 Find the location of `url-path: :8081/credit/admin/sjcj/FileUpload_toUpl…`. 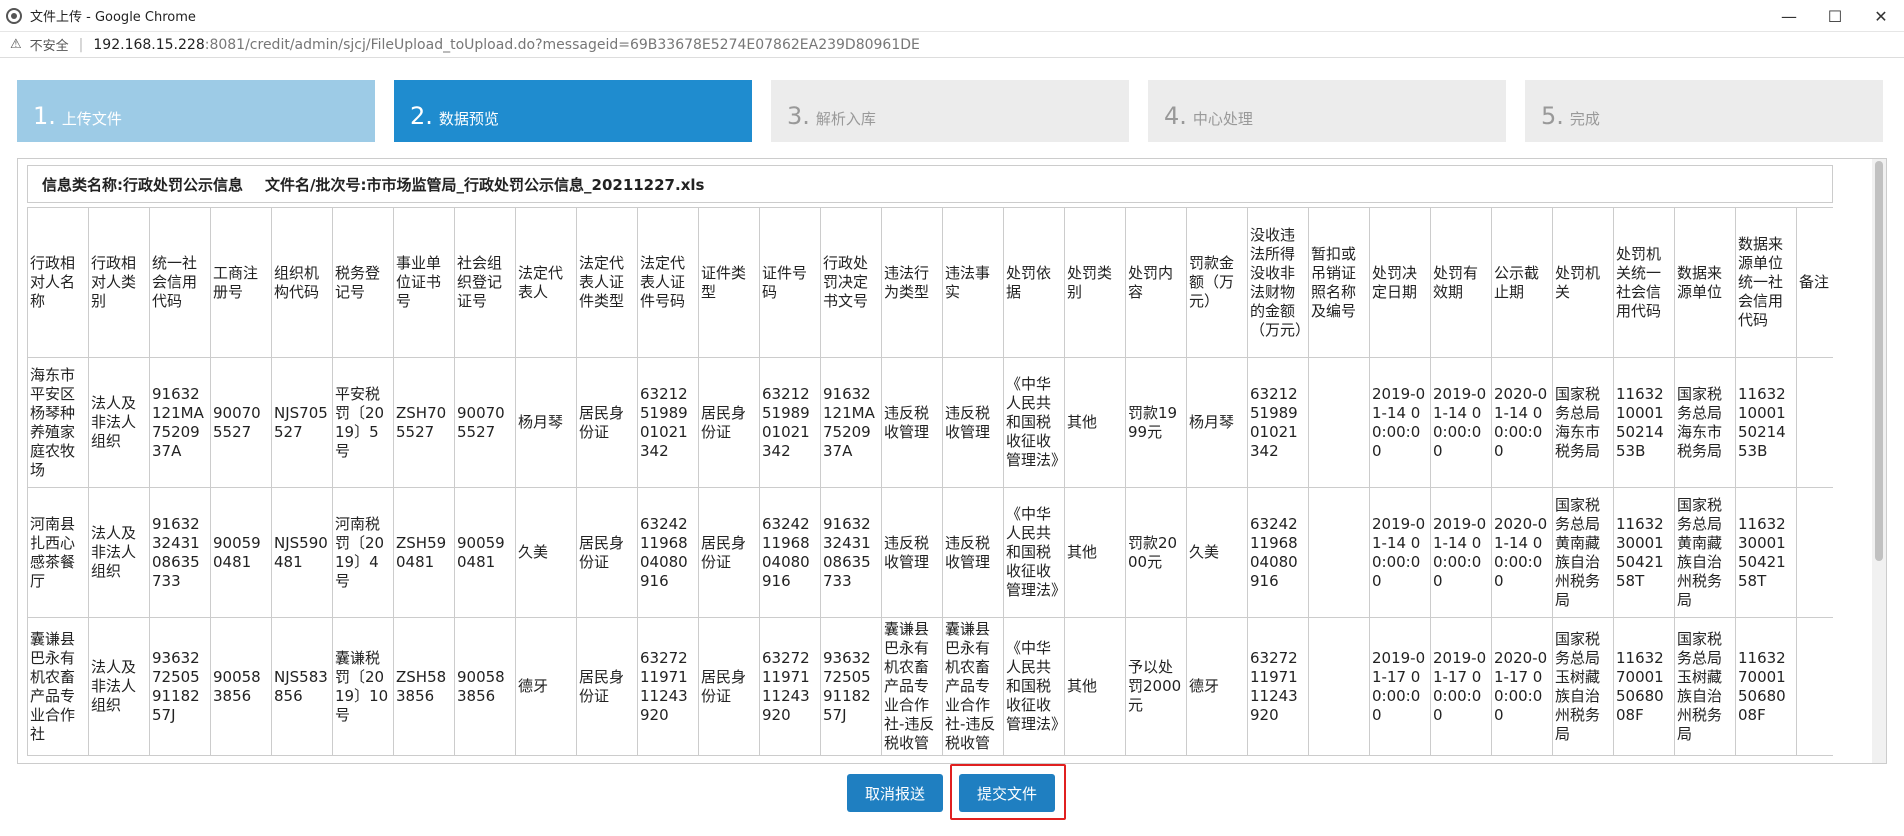

url-path: :8081/credit/admin/sjcj/FileUpload_toUpl… is located at coordinates (562, 45).